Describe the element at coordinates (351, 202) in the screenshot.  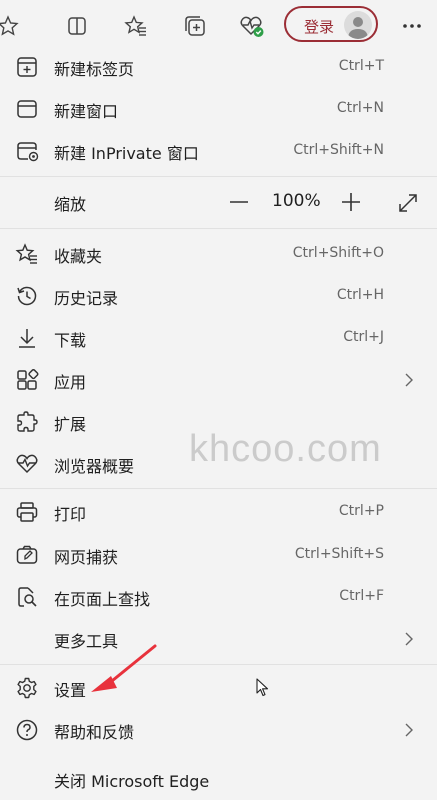
I see `zoom-in-button` at that location.